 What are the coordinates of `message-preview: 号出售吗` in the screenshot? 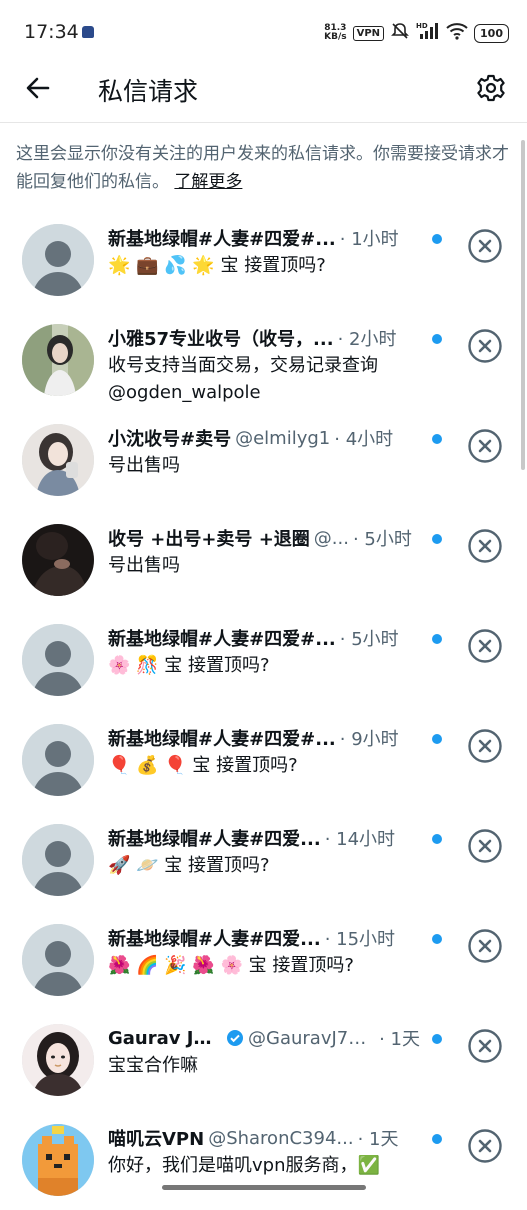 It's located at (144, 565).